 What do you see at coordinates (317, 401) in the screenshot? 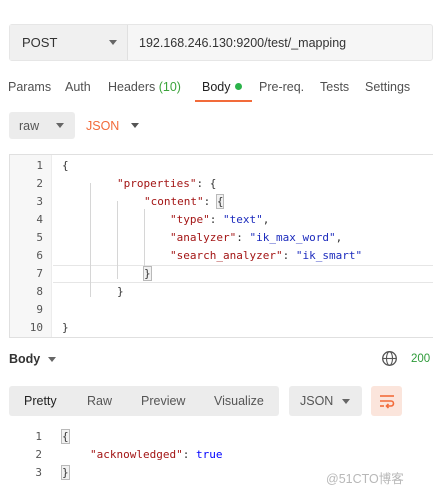
I see `response-format-label: JSON` at bounding box center [317, 401].